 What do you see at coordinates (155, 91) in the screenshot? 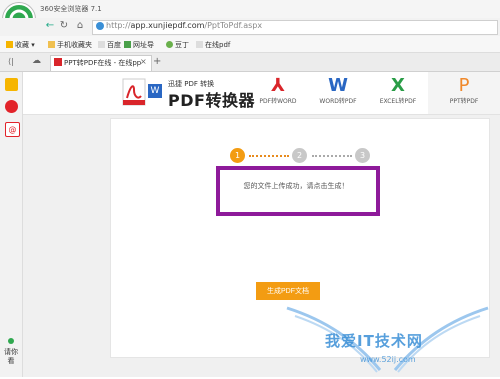
I see `word-logo-icon: W` at bounding box center [155, 91].